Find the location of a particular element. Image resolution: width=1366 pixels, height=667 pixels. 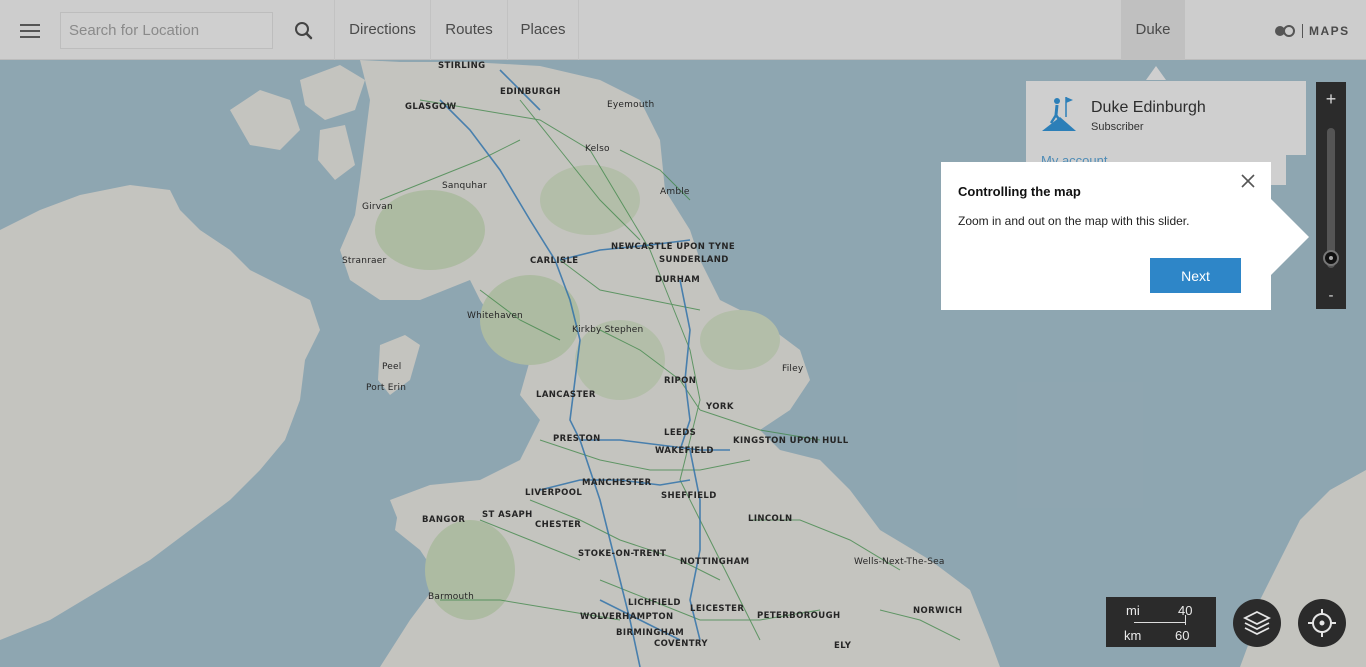

map-label: MANCHESTER is located at coordinates (617, 483).